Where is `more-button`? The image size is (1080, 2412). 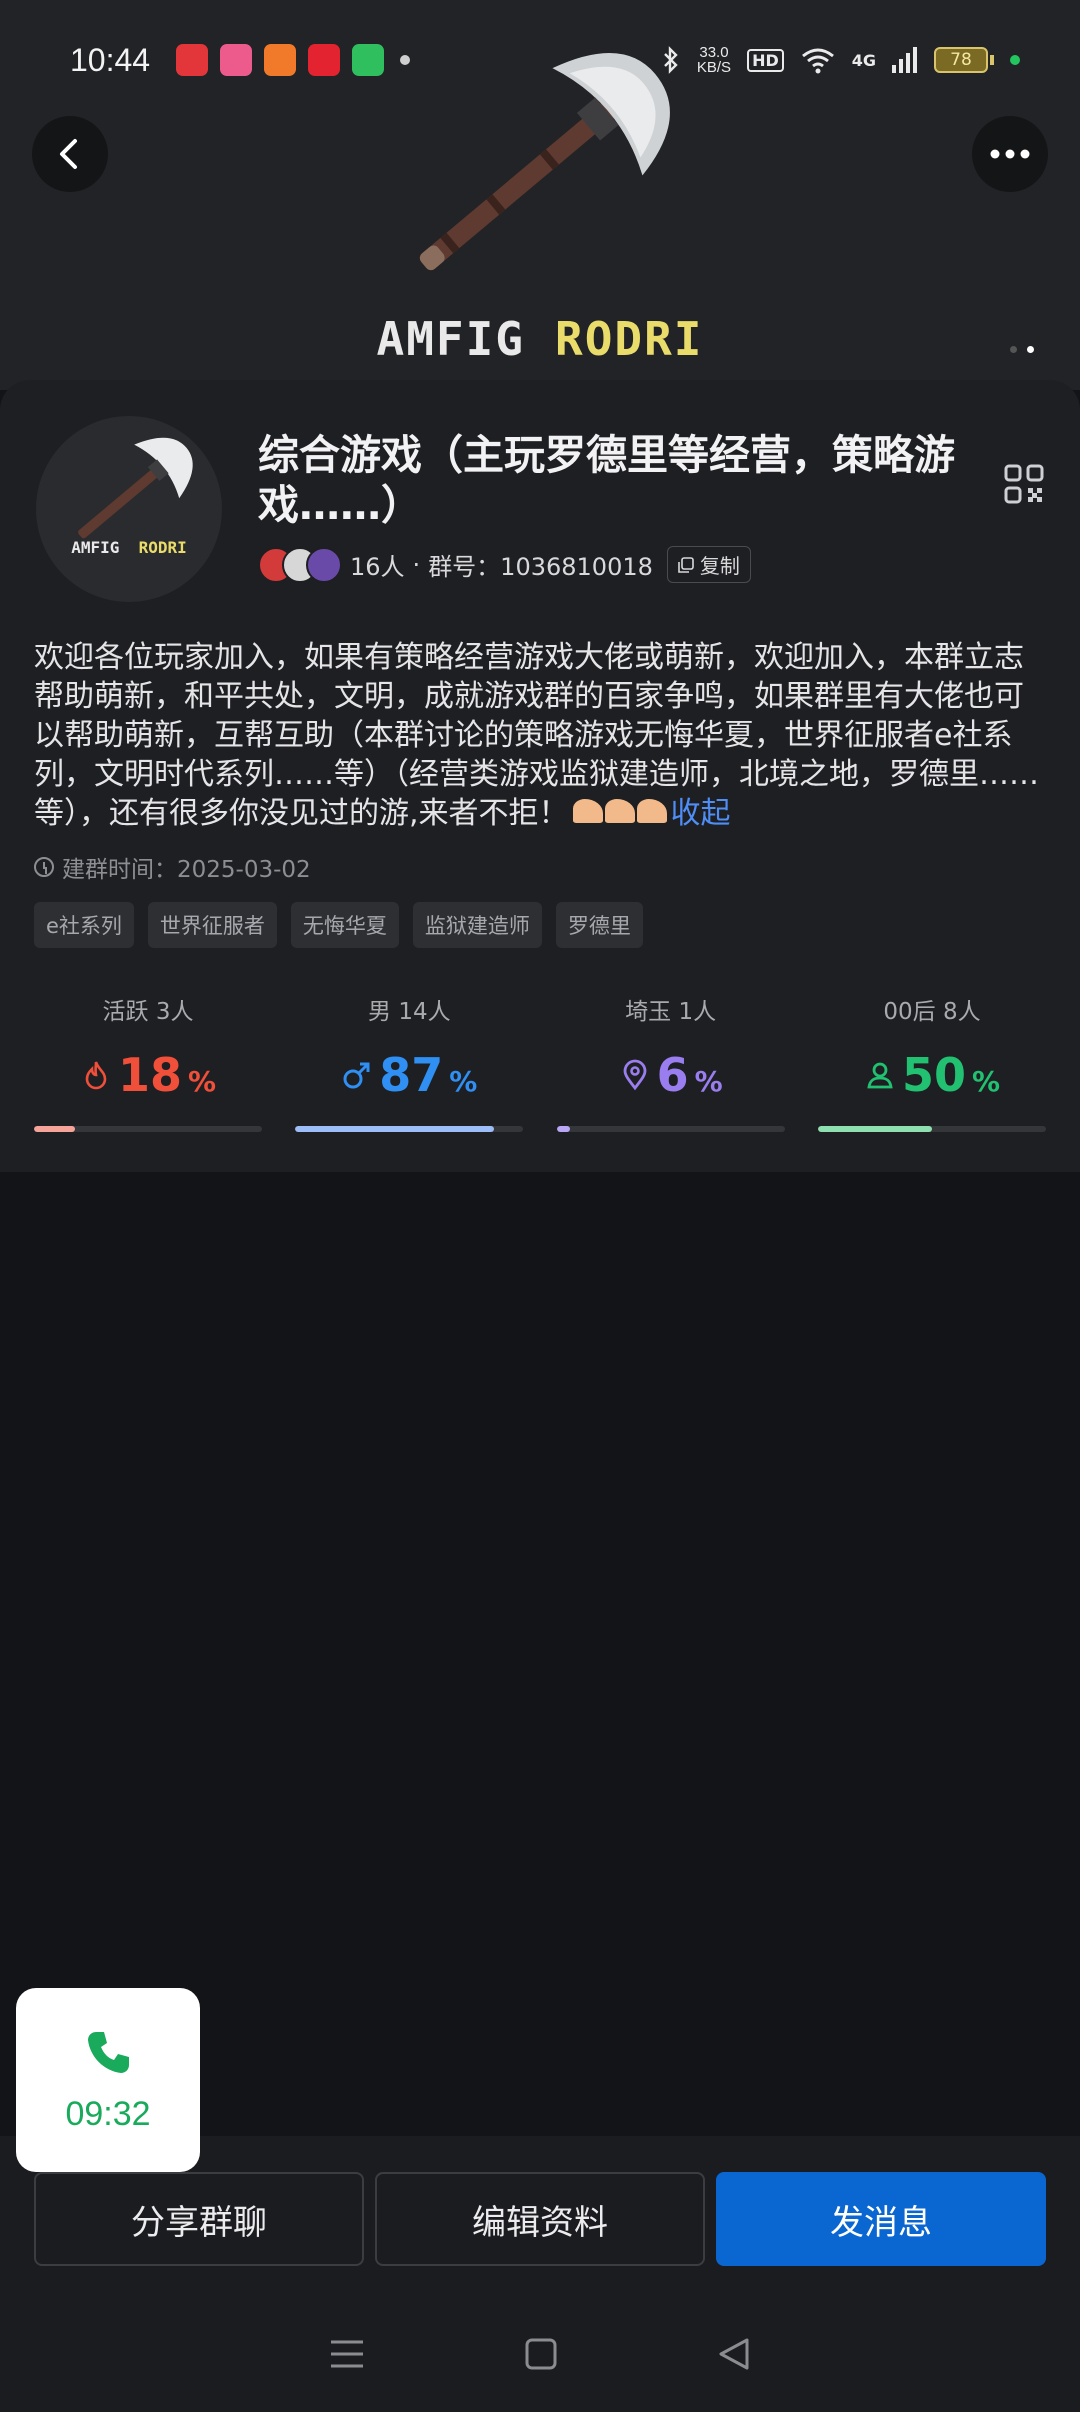 more-button is located at coordinates (1010, 154).